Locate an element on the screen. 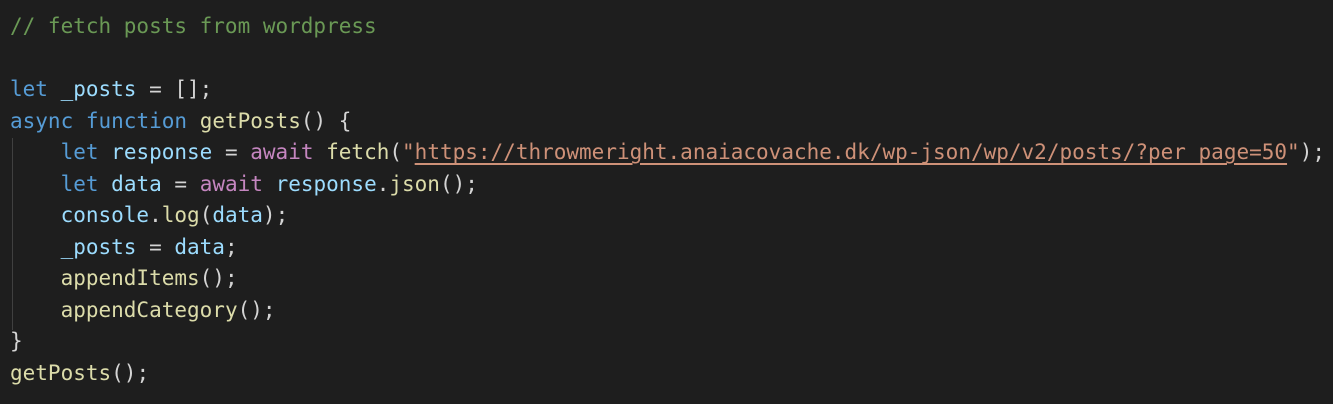 The width and height of the screenshot is (1333, 404). code-token: log is located at coordinates (180, 215).